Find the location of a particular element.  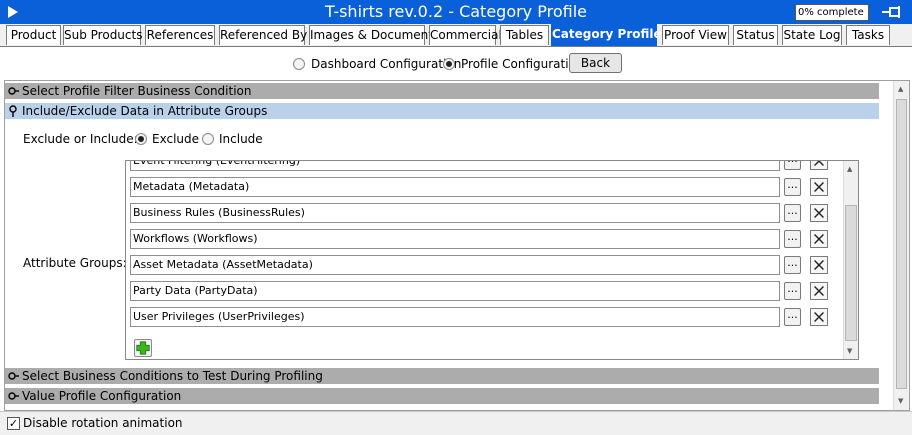

disable-rotation-checkbox: ✓ is located at coordinates (13, 423).